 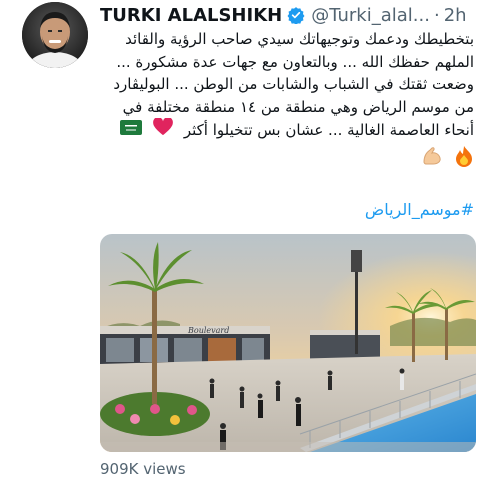 I want to click on fire-icon, so click(x=464, y=159).